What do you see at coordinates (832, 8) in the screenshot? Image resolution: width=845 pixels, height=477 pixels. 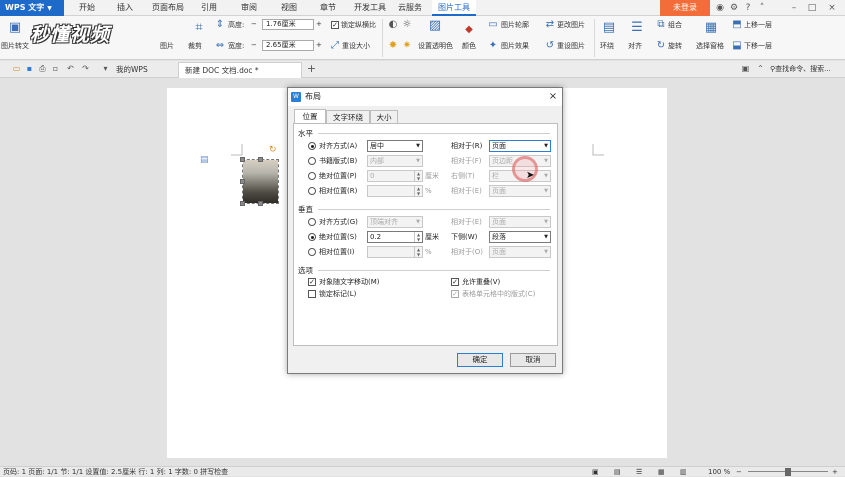 I see `close-icon: ×` at bounding box center [832, 8].